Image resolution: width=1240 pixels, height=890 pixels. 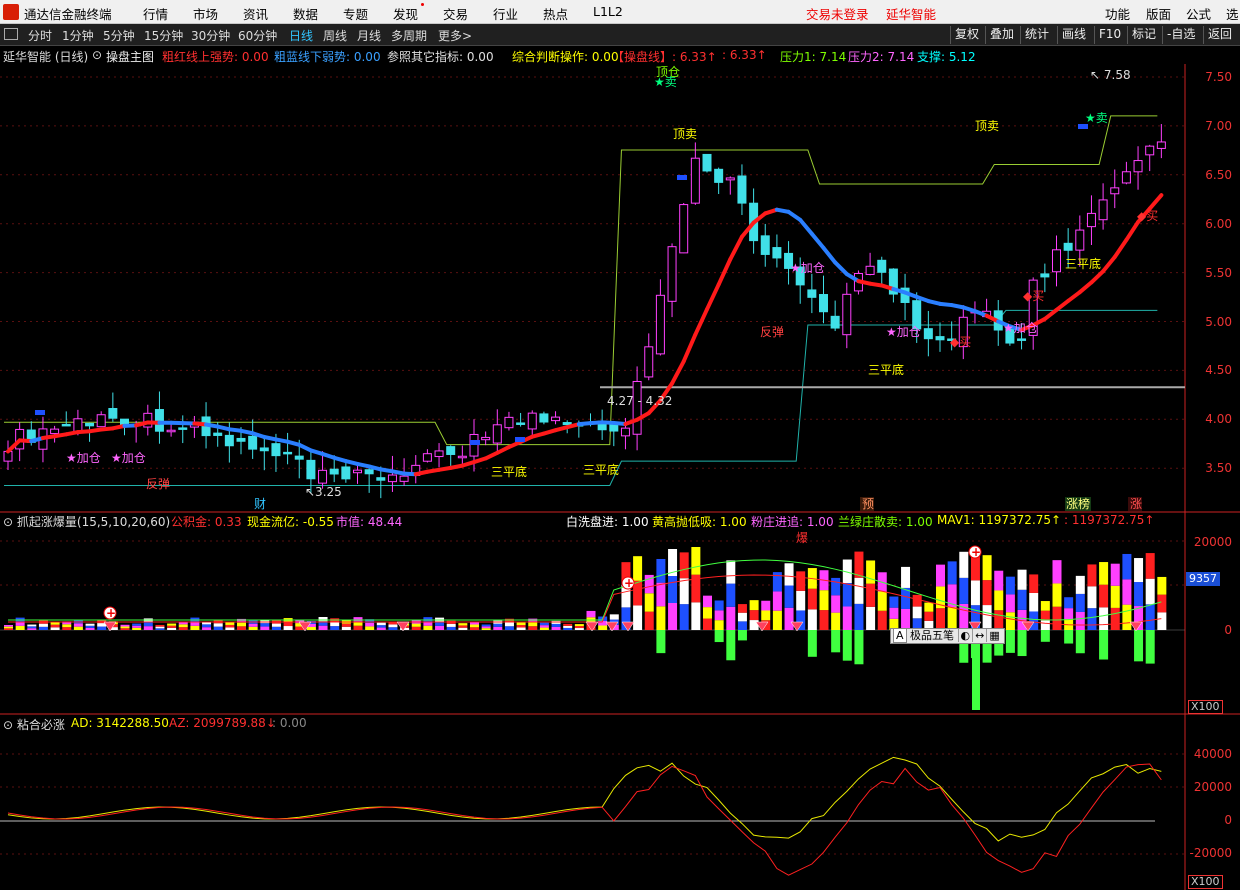 What do you see at coordinates (8, 522) in the screenshot?
I see `volume-gear-icon: ⊙` at bounding box center [8, 522].